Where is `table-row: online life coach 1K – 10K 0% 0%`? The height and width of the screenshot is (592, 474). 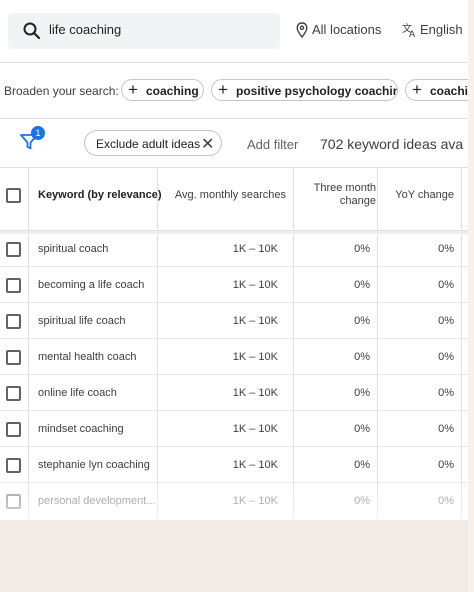 table-row: online life coach 1K – 10K 0% 0% is located at coordinates (234, 393).